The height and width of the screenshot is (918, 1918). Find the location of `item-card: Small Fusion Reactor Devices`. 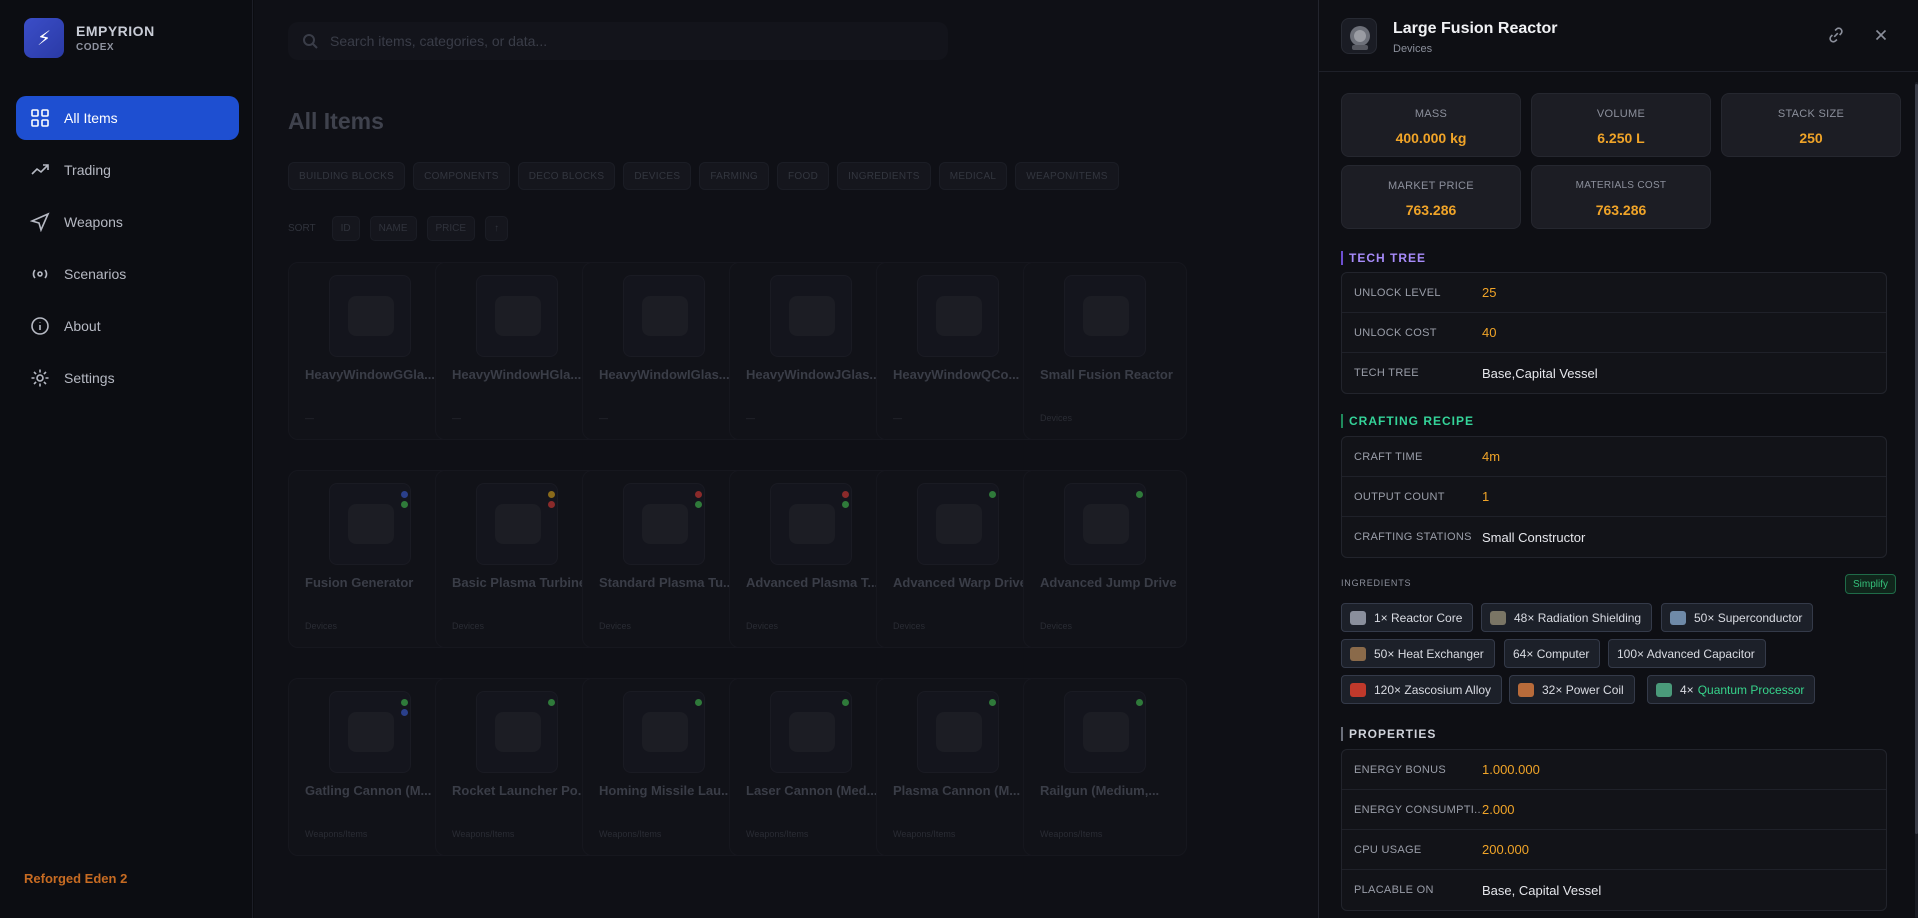

item-card: Small Fusion Reactor Devices is located at coordinates (1105, 351).